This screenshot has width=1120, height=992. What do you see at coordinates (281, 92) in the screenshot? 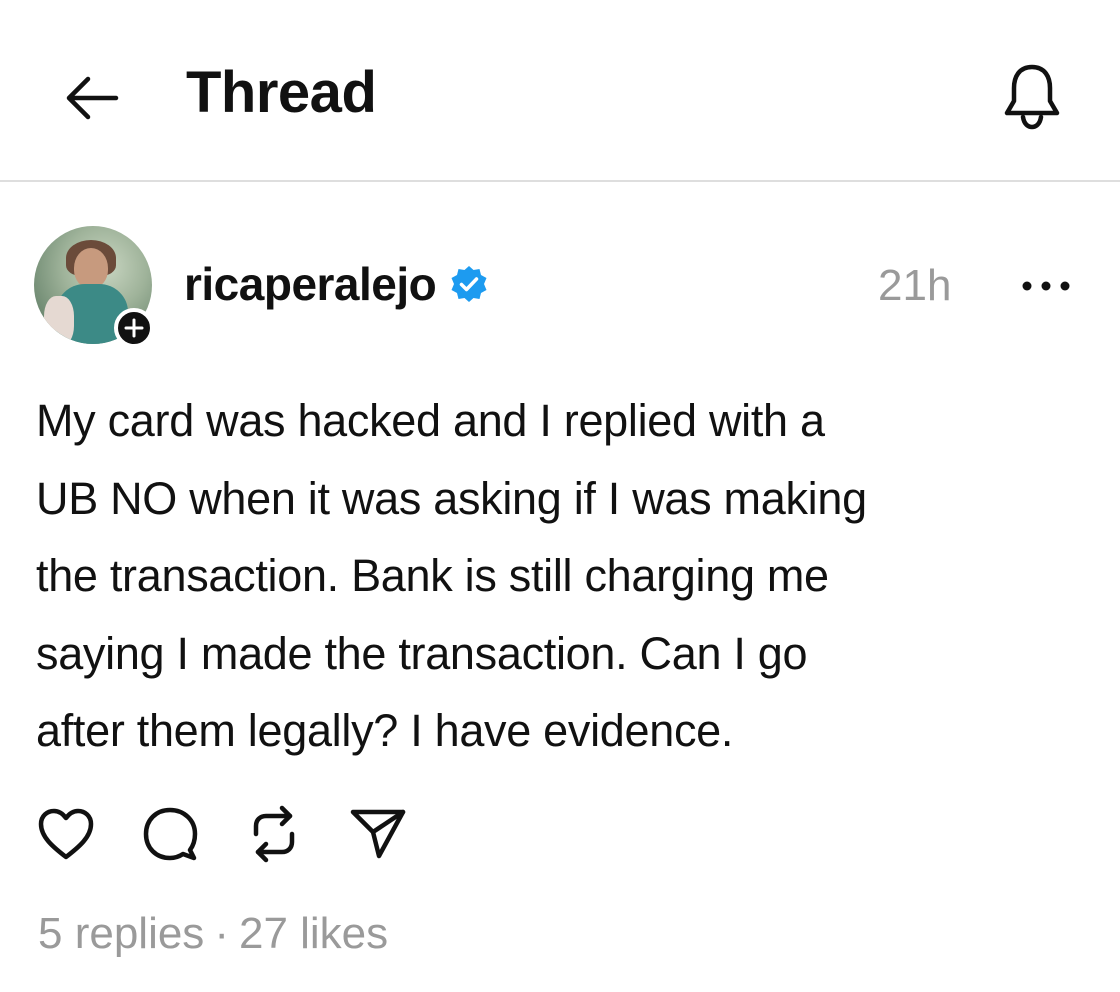
I see `page-title: Thread` at bounding box center [281, 92].